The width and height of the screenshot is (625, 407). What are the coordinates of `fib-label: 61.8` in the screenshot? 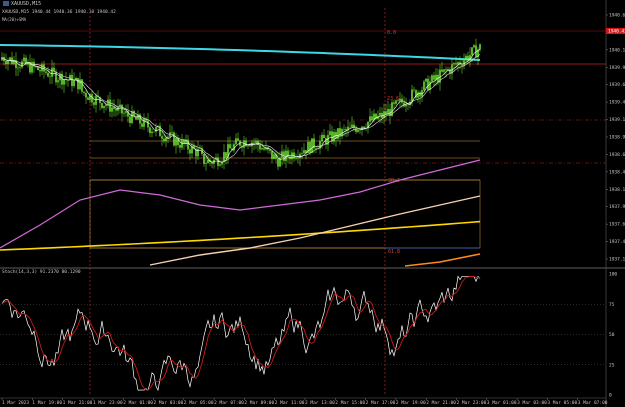 It's located at (394, 252).